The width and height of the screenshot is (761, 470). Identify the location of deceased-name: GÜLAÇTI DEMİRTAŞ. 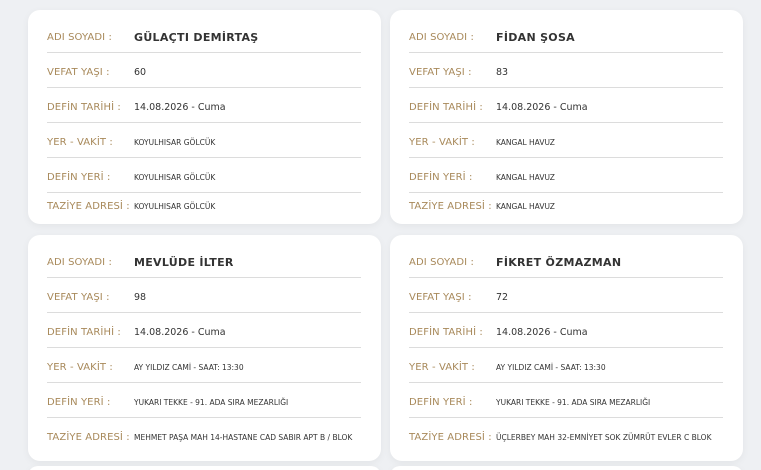
(196, 37).